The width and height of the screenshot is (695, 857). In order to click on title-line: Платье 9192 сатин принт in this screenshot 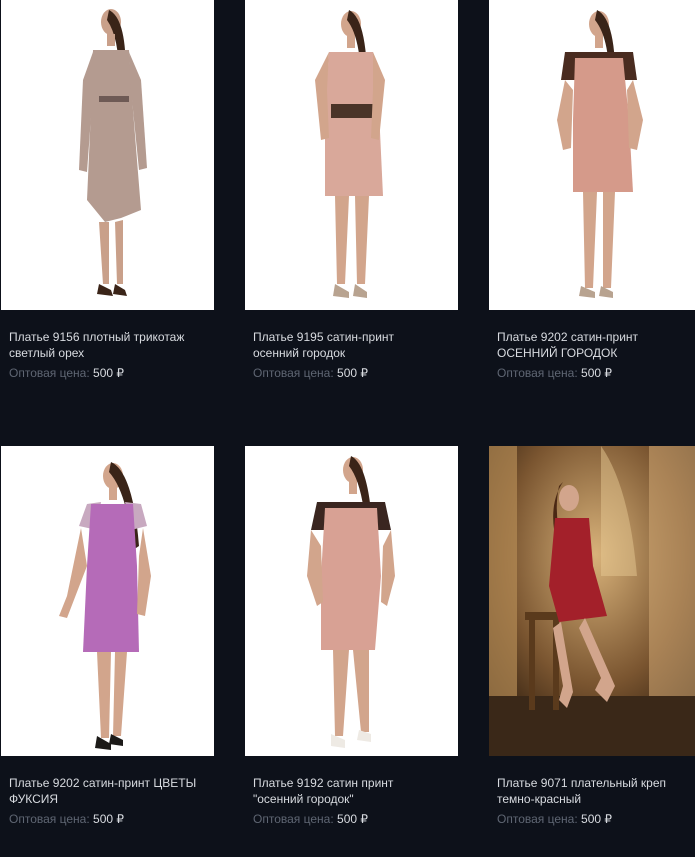, I will do `click(323, 783)`.